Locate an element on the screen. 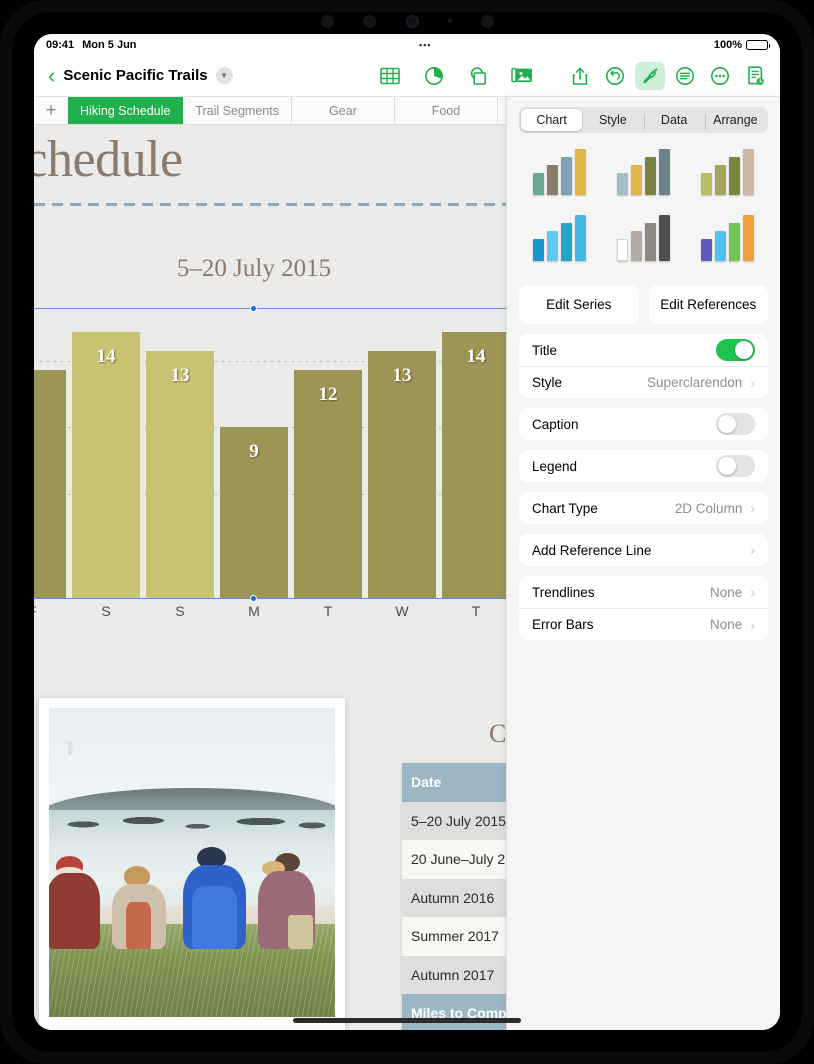 This screenshot has width=814, height=1064. document-options-icon is located at coordinates (755, 76).